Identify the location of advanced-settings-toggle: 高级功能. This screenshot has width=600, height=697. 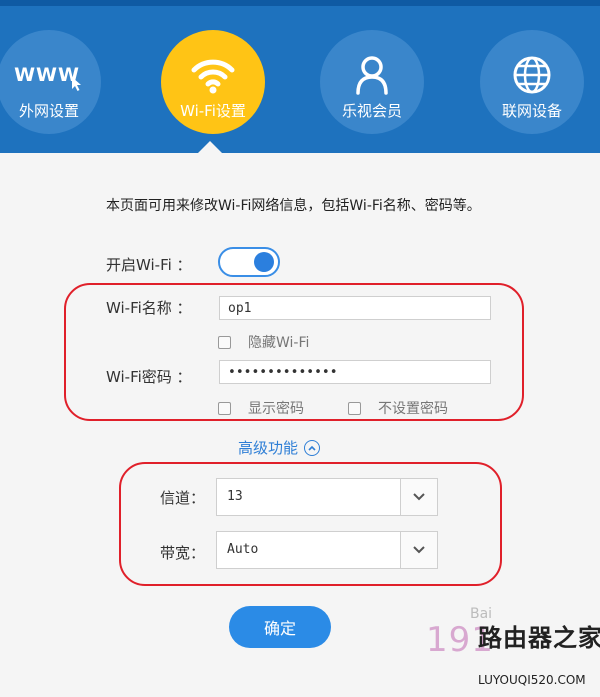
(279, 447).